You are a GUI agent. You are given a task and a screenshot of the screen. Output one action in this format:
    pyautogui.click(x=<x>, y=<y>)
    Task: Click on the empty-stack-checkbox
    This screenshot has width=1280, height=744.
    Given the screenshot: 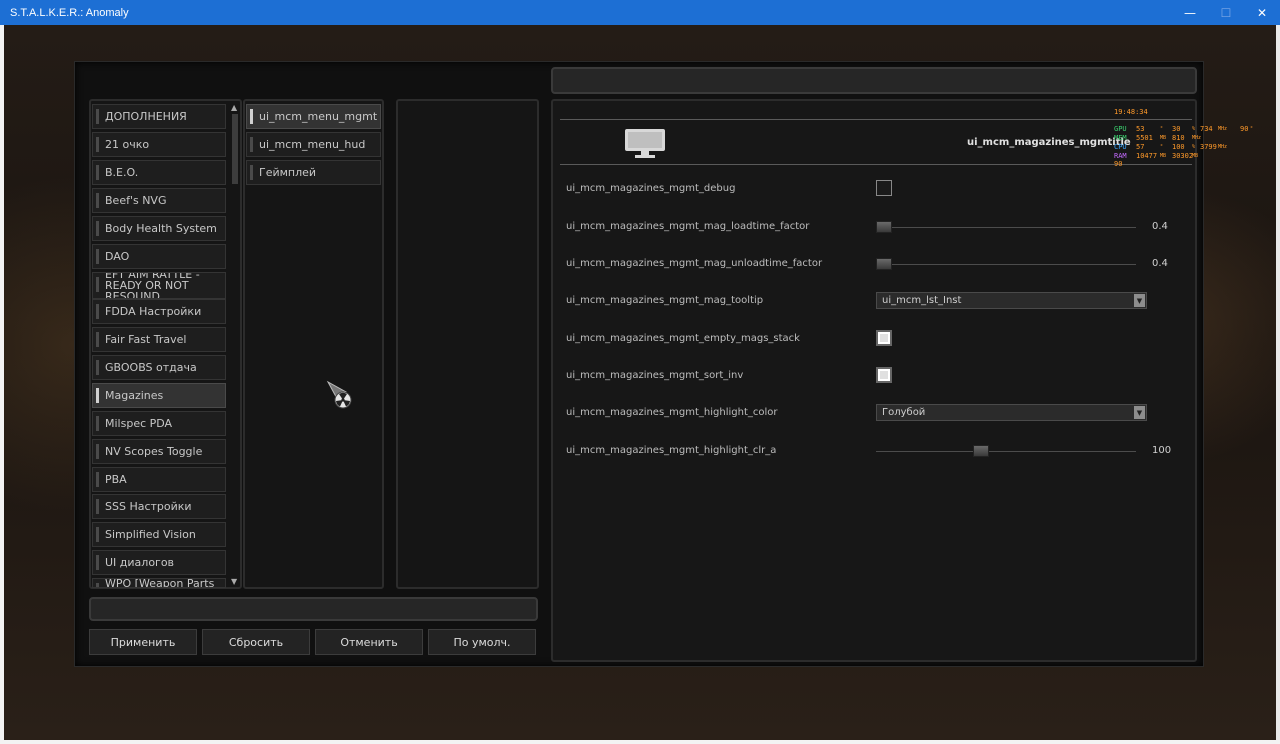 What is the action you would take?
    pyautogui.click(x=884, y=338)
    